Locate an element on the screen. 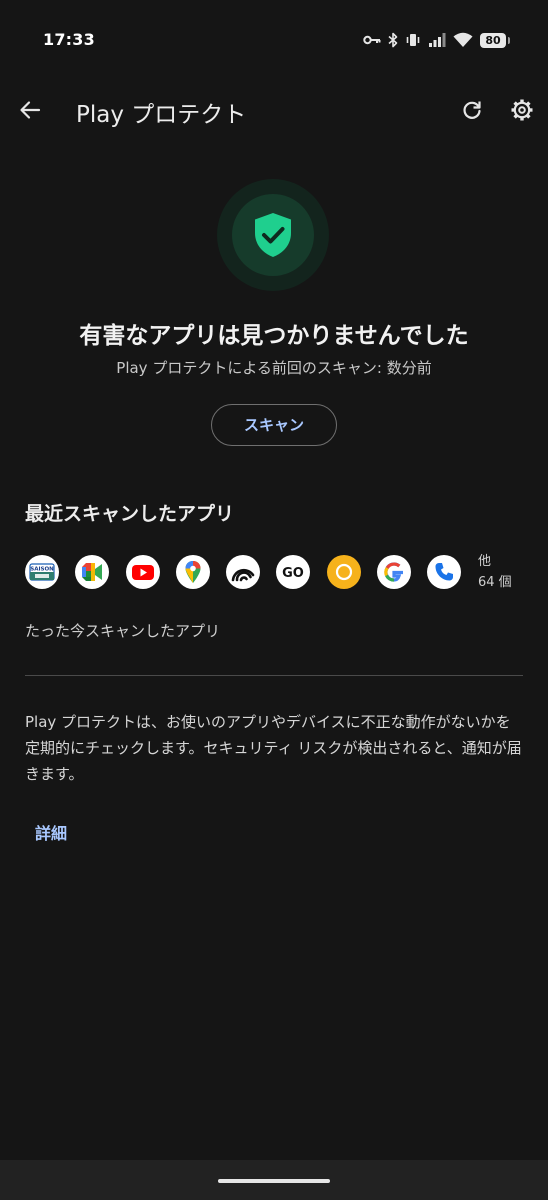  google-app-icon is located at coordinates (394, 572).